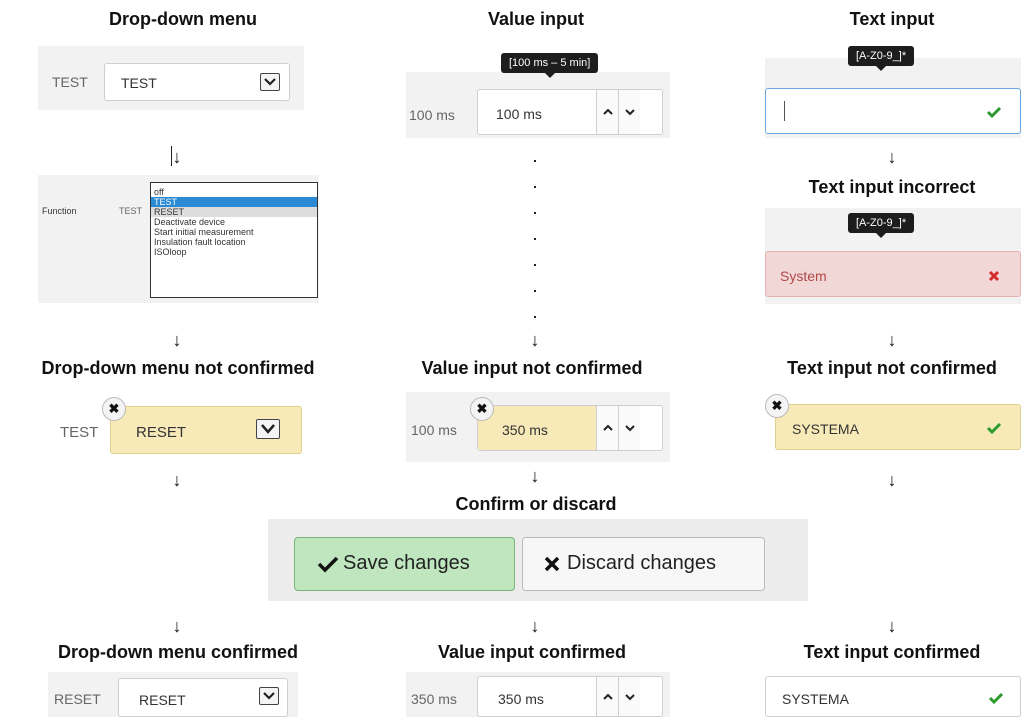 The width and height of the screenshot is (1027, 717). What do you see at coordinates (234, 252) in the screenshot?
I see `option-isoloop: ISOloop` at bounding box center [234, 252].